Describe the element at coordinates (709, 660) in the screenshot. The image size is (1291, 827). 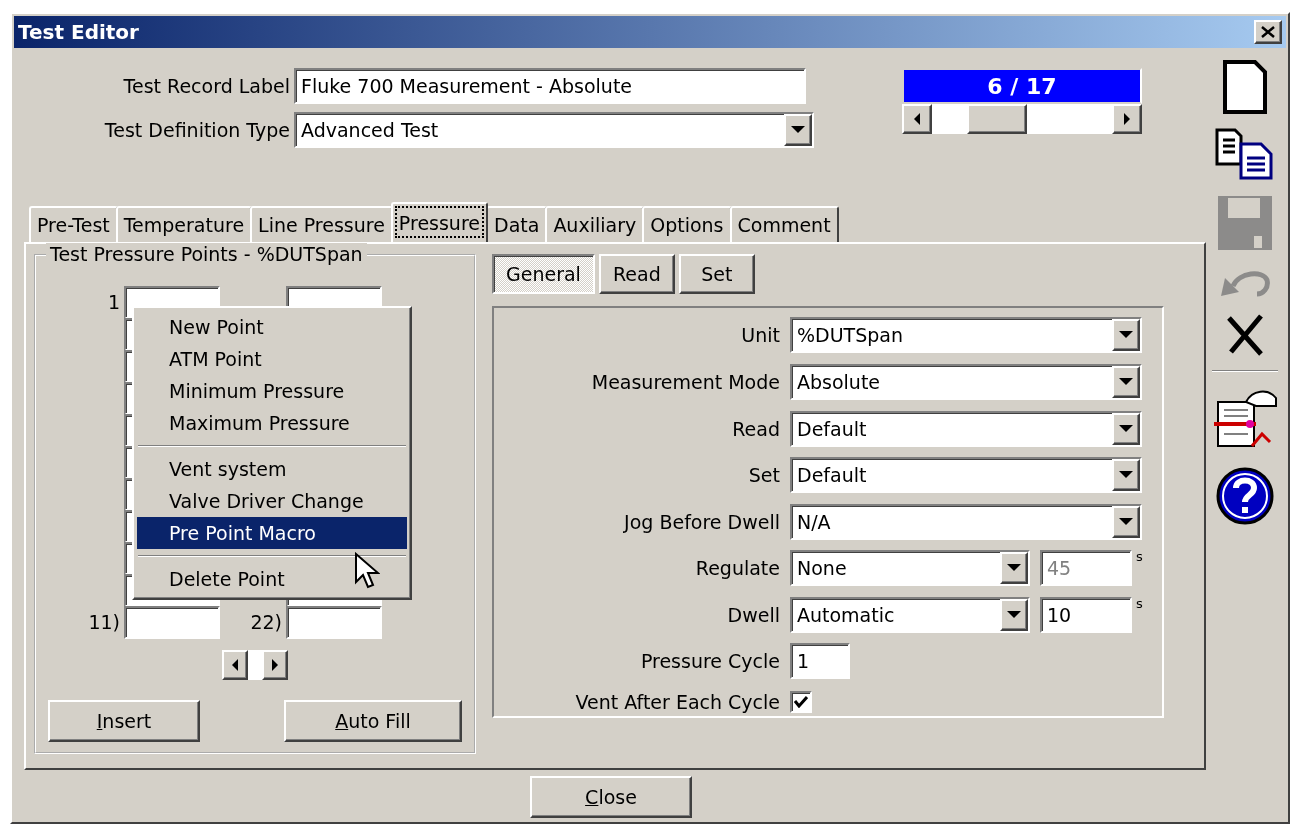
I see `field-label: Pressure Cycle` at that location.